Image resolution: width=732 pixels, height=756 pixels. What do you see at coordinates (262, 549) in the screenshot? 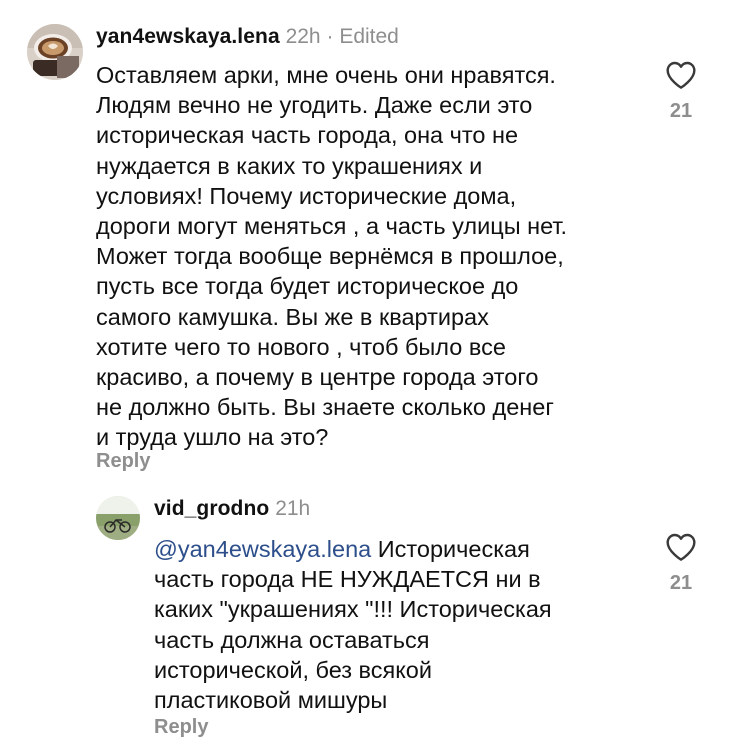
I see `mention-link: @yan4ewskaya.lena` at bounding box center [262, 549].